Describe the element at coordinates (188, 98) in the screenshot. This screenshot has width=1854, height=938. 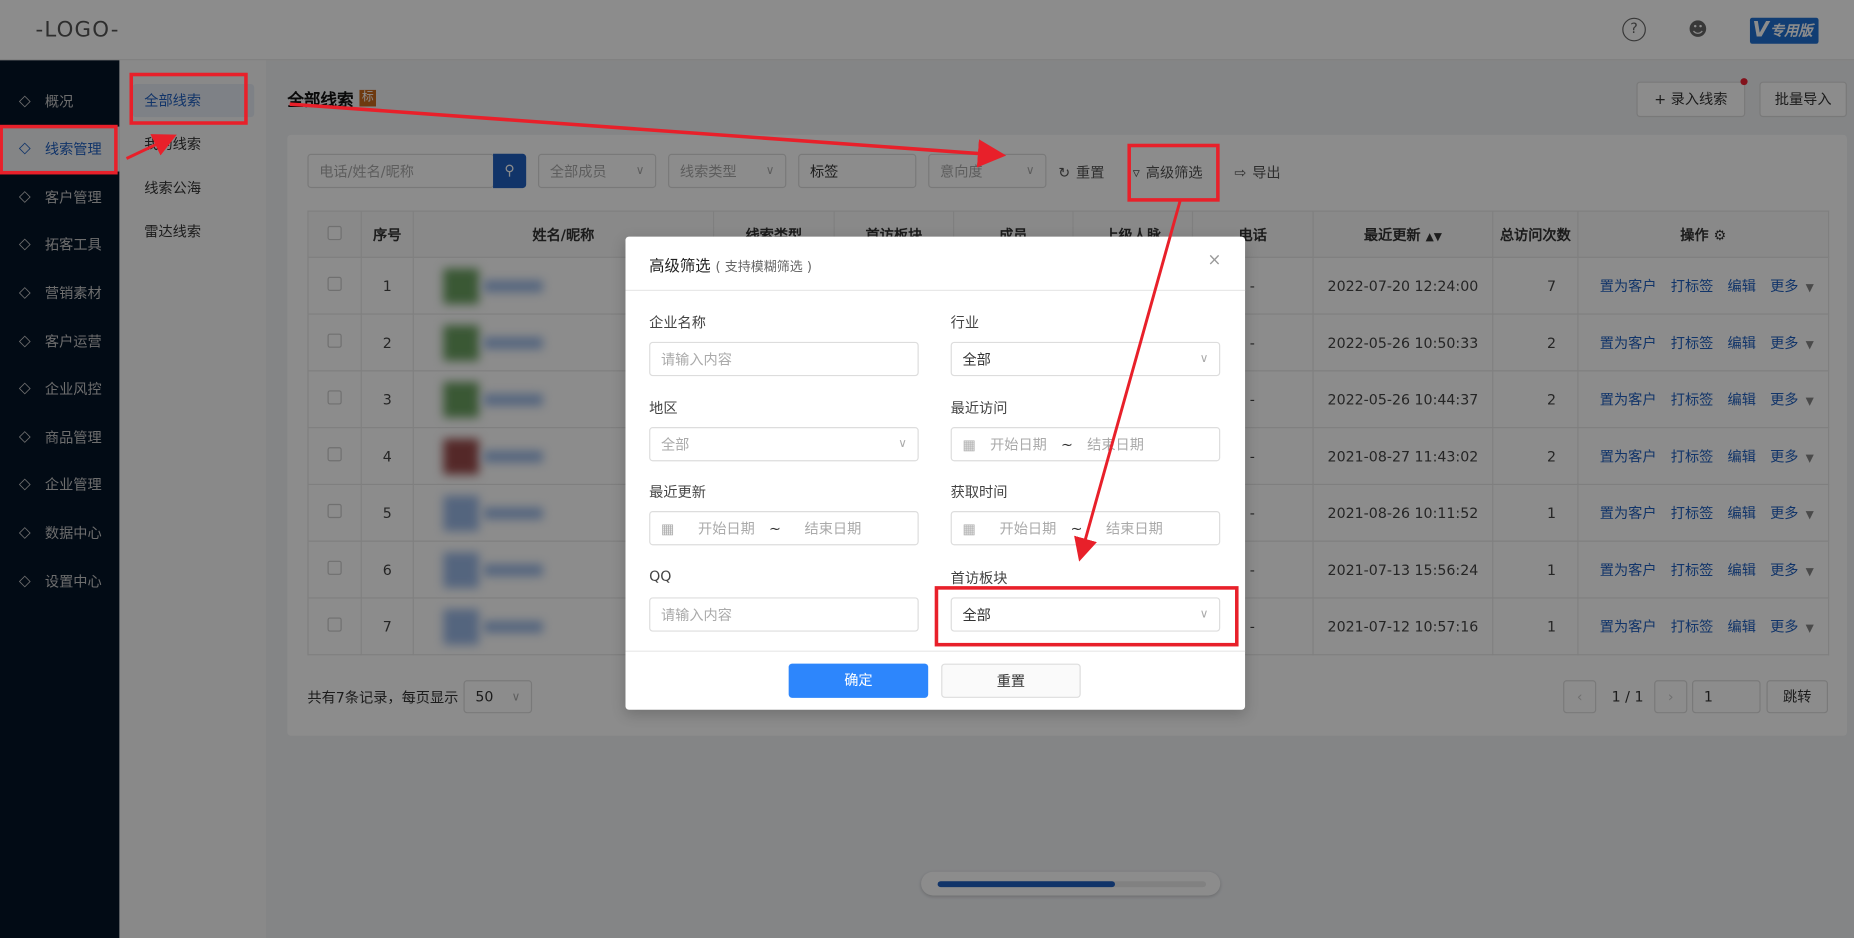
I see `annotation-box-all-leads` at that location.